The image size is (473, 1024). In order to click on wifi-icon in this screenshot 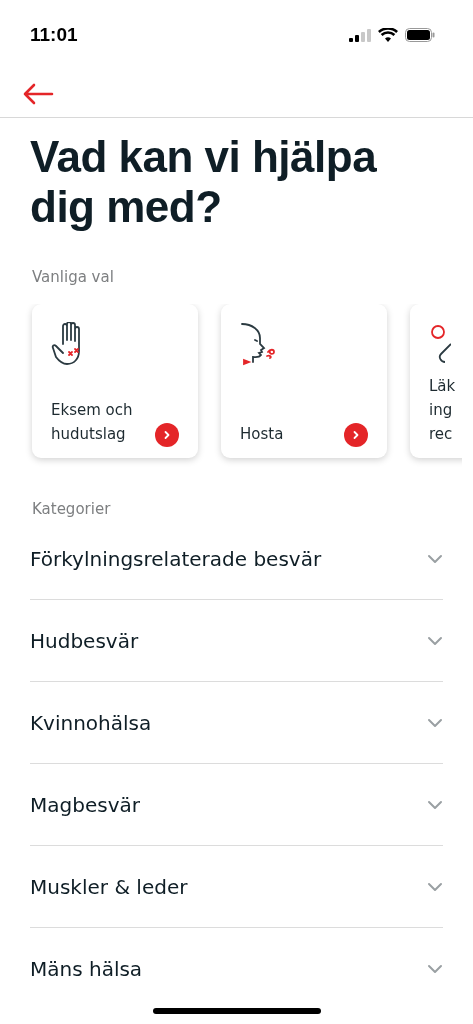, I will do `click(388, 35)`.